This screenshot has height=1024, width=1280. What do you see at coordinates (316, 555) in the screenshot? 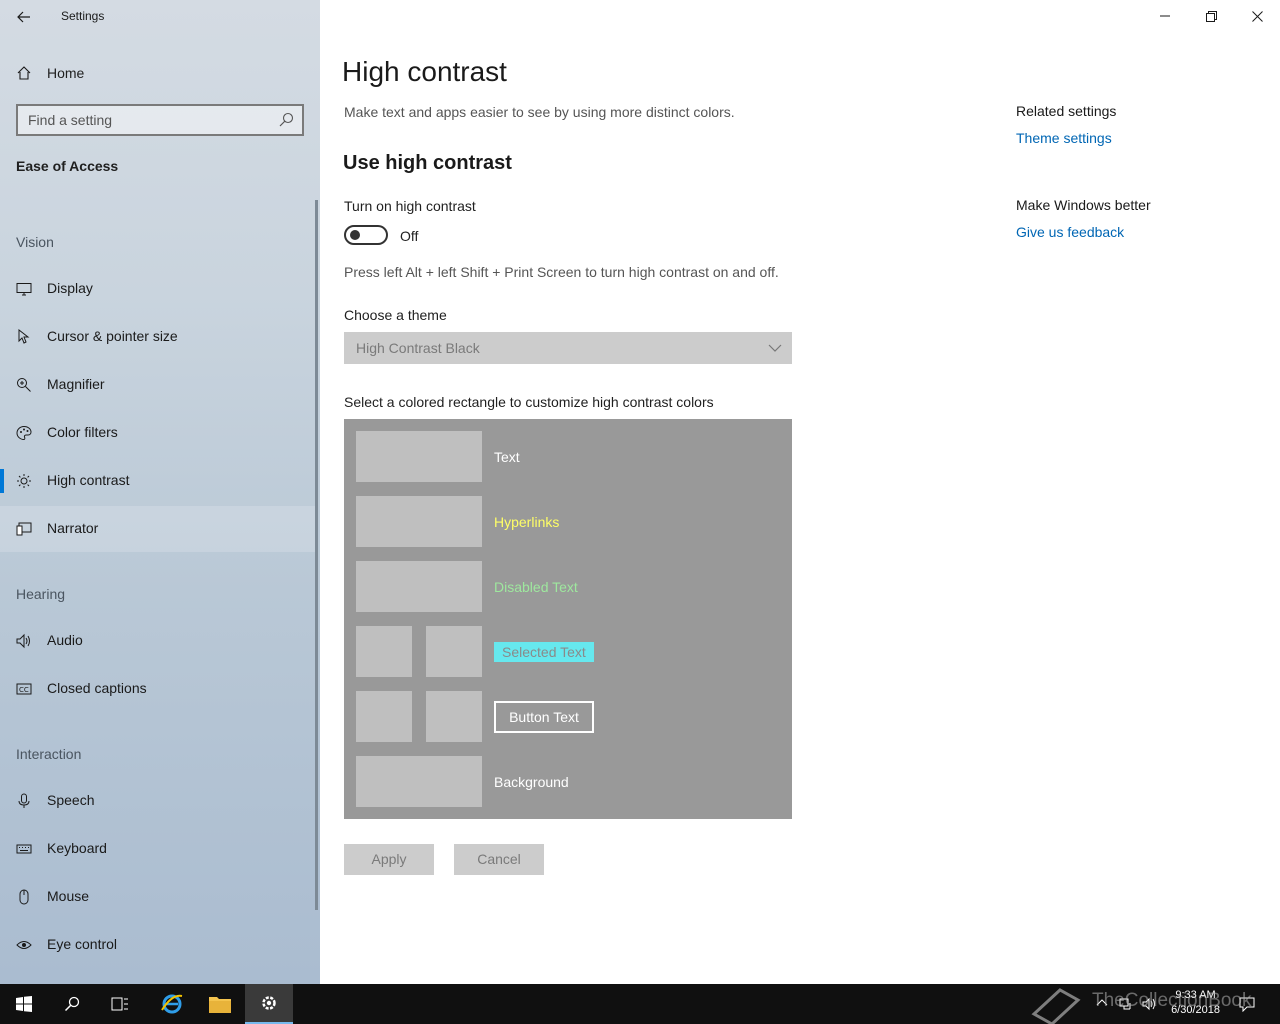
I see `sidebar-scrollbar` at bounding box center [316, 555].